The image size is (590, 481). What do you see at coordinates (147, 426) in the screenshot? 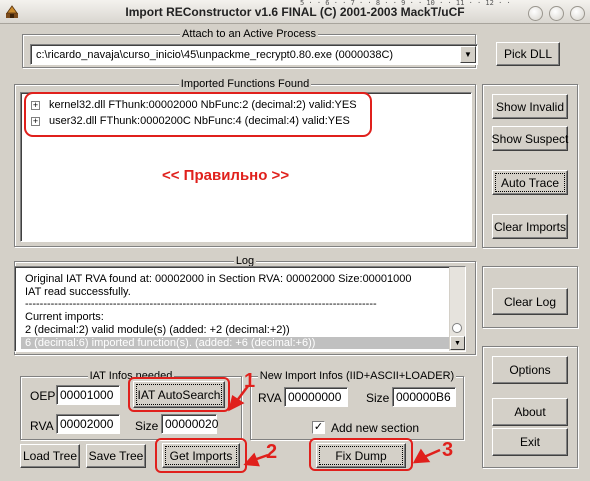
I see `size-label: Size` at bounding box center [147, 426].